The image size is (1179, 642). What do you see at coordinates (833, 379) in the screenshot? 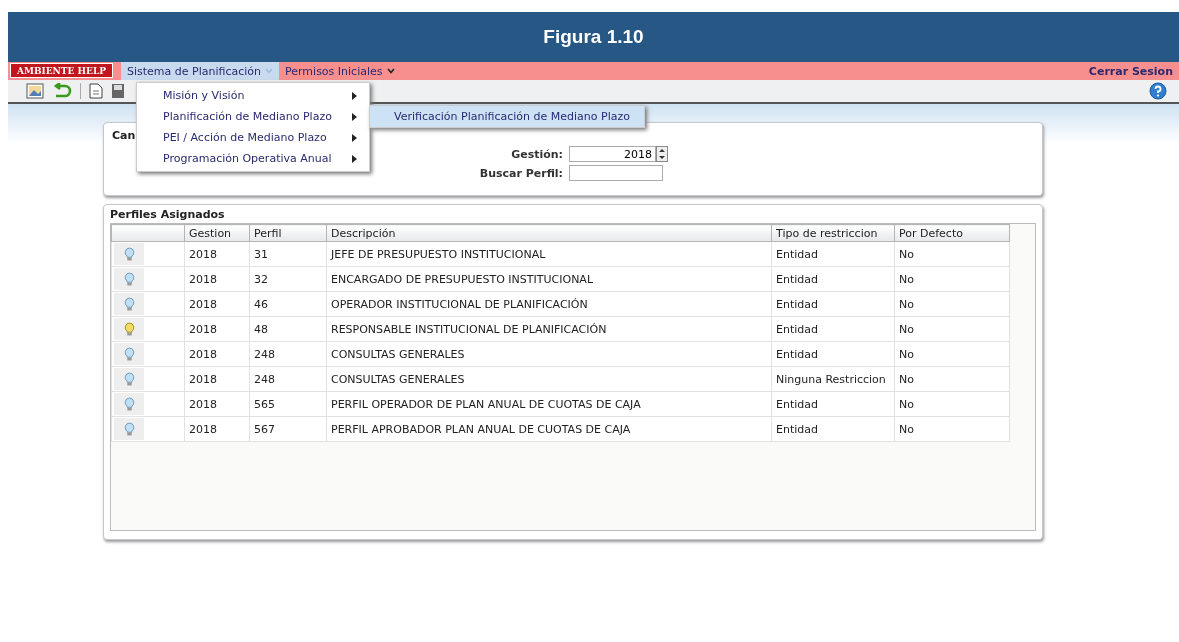
I see `table-cell: Ninguna Restriccion` at bounding box center [833, 379].